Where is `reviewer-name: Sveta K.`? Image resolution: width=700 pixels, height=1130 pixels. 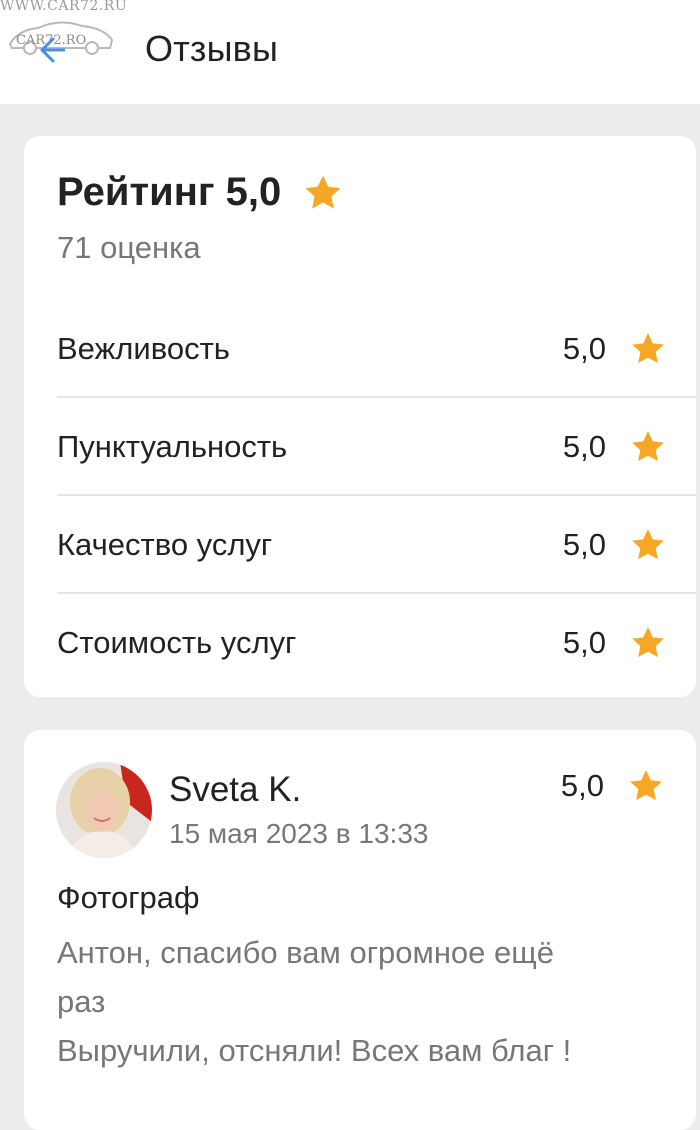
reviewer-name: Sveta K. is located at coordinates (235, 789).